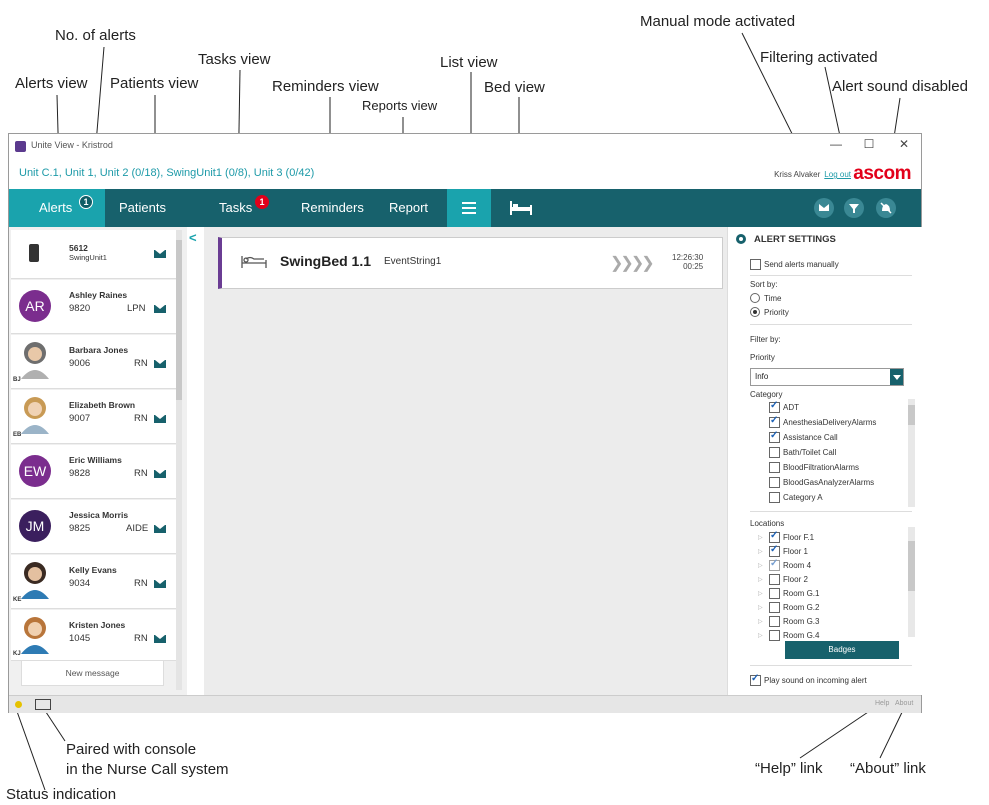  I want to click on contact-card: JM Jessica Morris 9825 AIDE, so click(93, 527).